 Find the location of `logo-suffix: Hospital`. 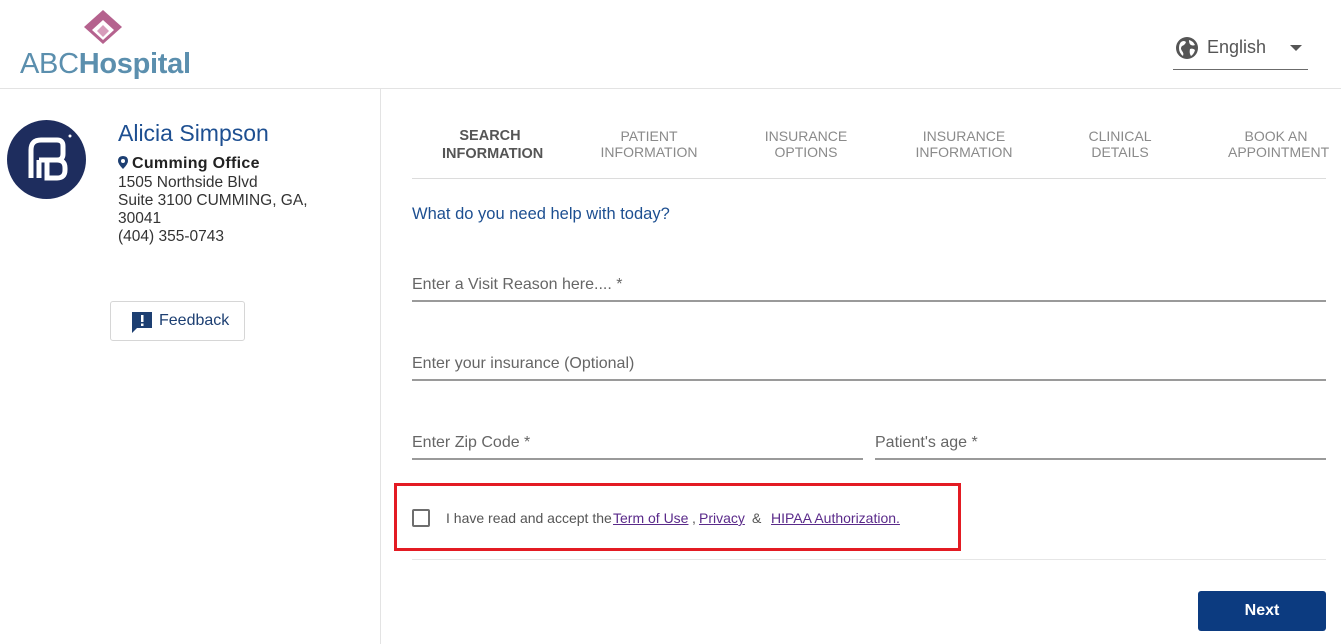

logo-suffix: Hospital is located at coordinates (134, 64).